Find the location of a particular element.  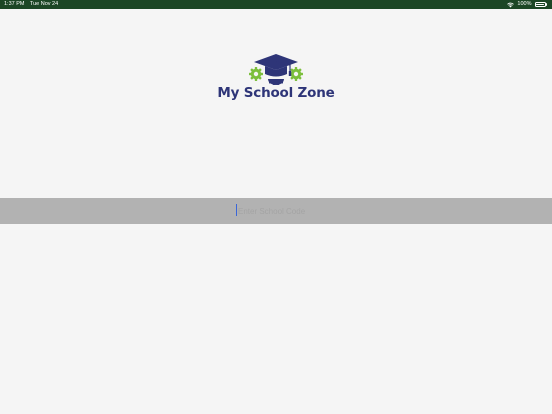

status-date: Tue Nov 24 is located at coordinates (44, 4).